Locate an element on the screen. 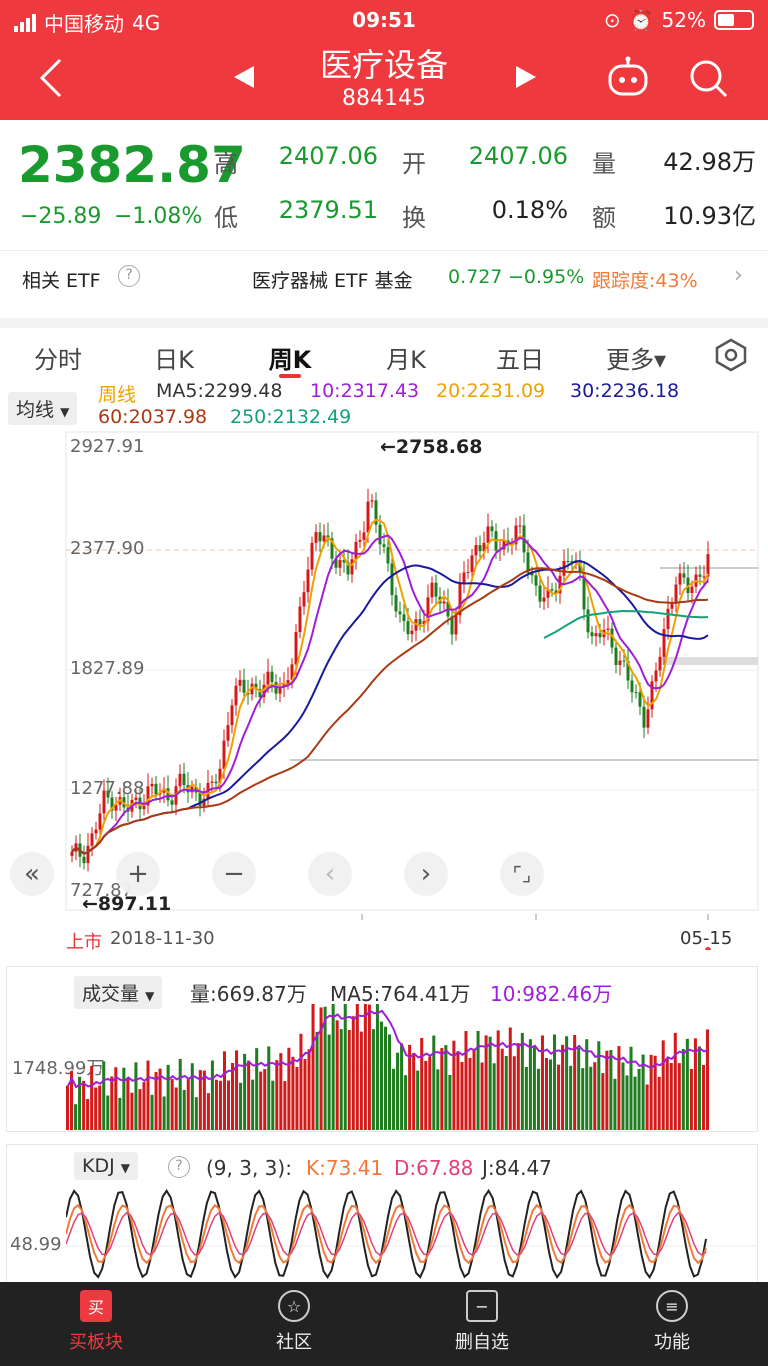 The image size is (768, 1366). open-label: 开 is located at coordinates (414, 164).